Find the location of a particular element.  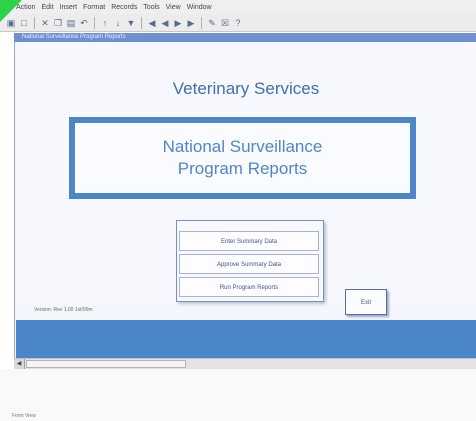

menu-item-records: Records is located at coordinates (124, 7).